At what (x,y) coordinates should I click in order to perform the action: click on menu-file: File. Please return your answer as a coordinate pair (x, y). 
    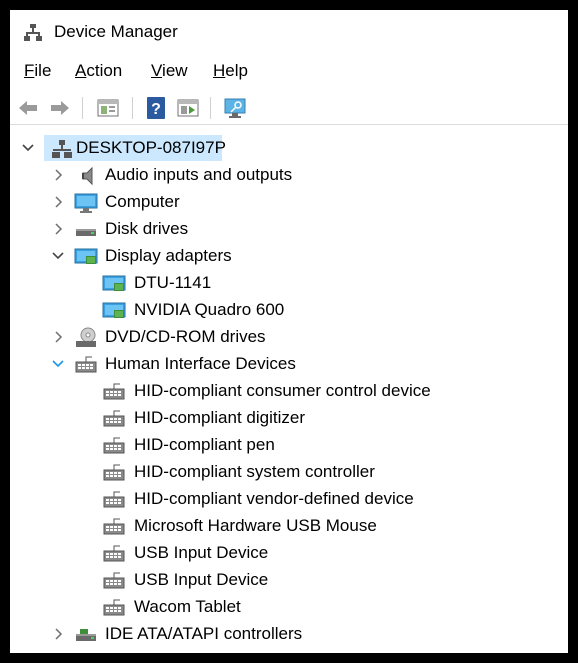
    Looking at the image, I should click on (37, 71).